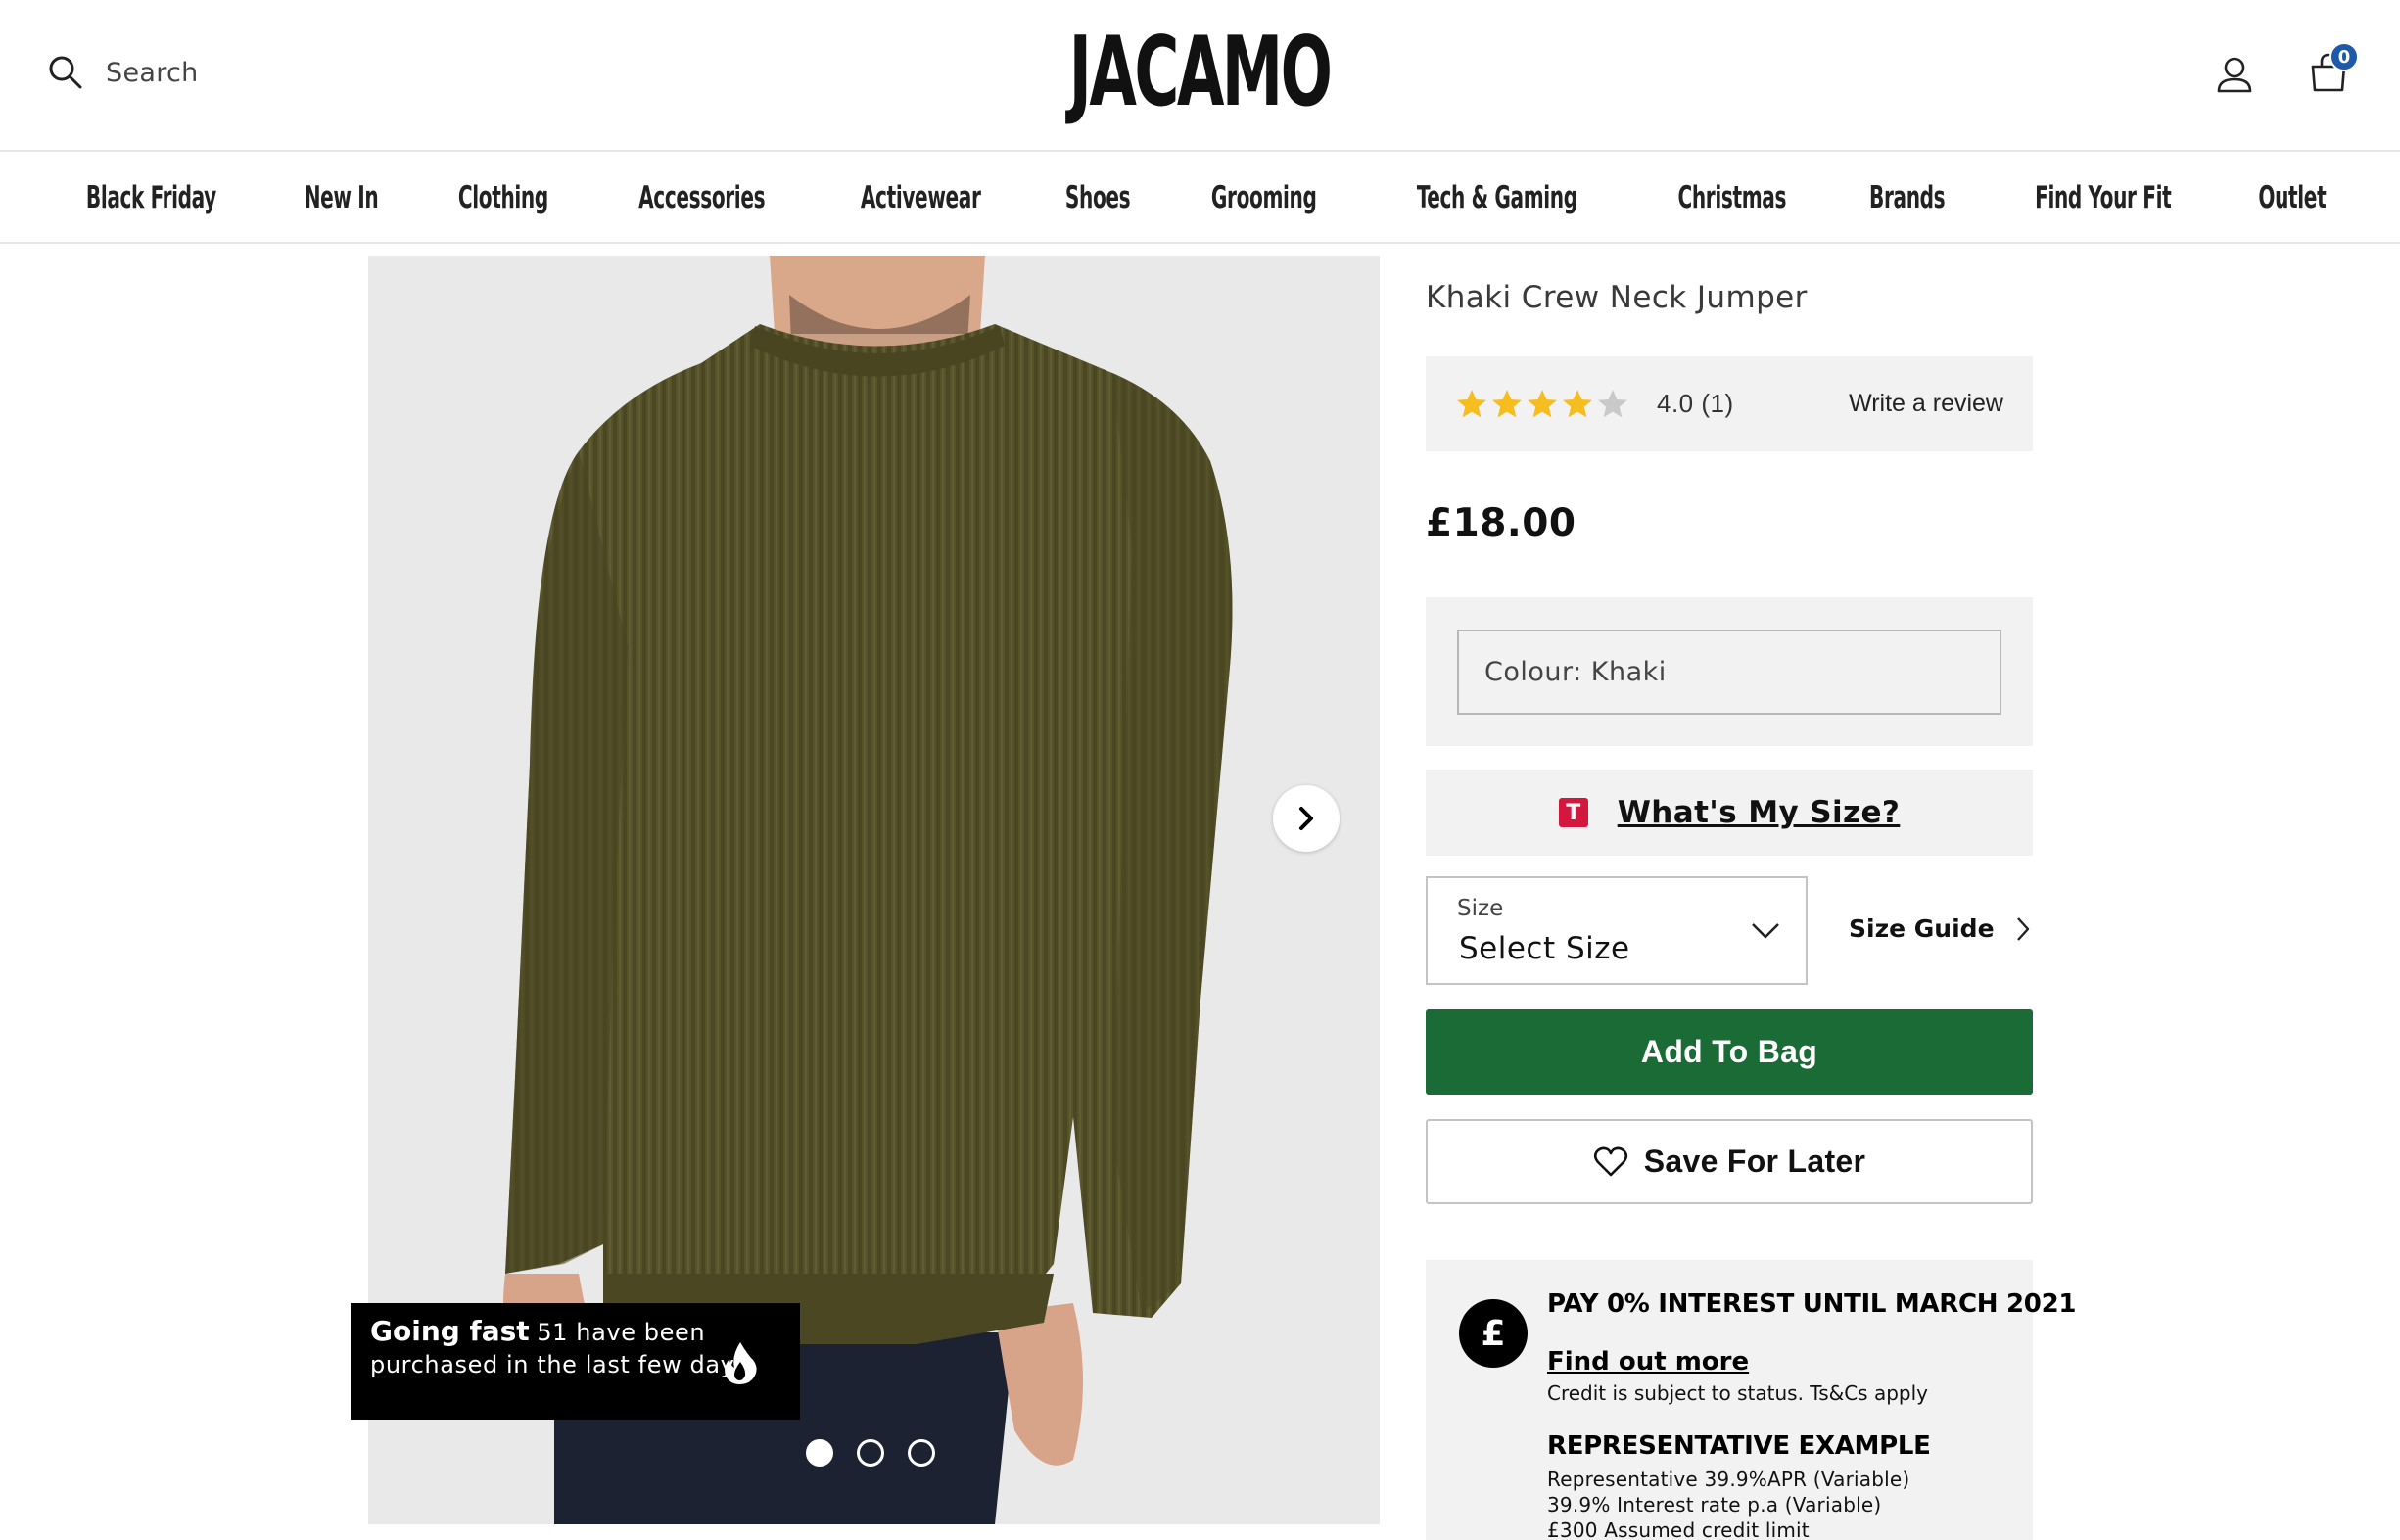  I want to click on save-for-later-label: Save For Later, so click(1754, 1161).